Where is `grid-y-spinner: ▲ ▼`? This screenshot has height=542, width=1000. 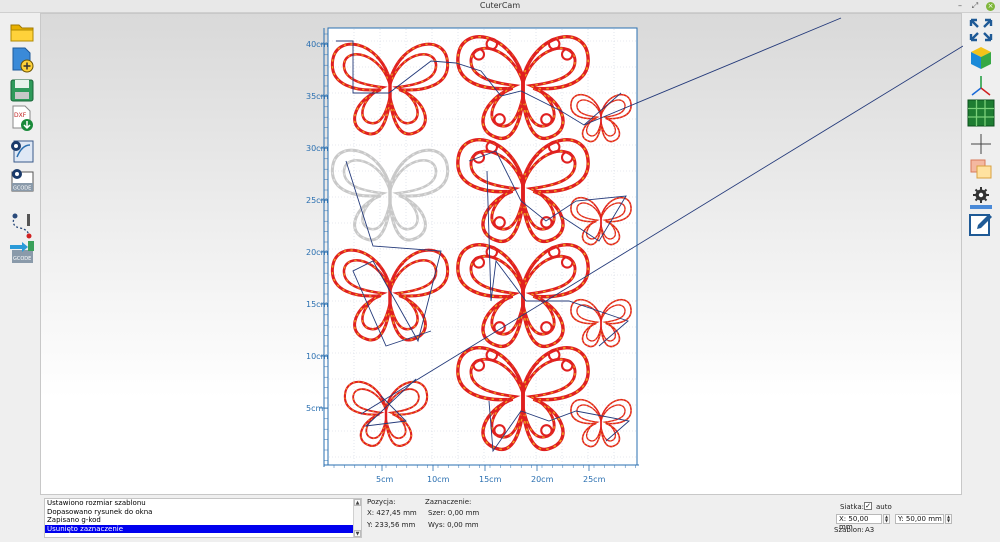 grid-y-spinner: ▲ ▼ is located at coordinates (948, 519).